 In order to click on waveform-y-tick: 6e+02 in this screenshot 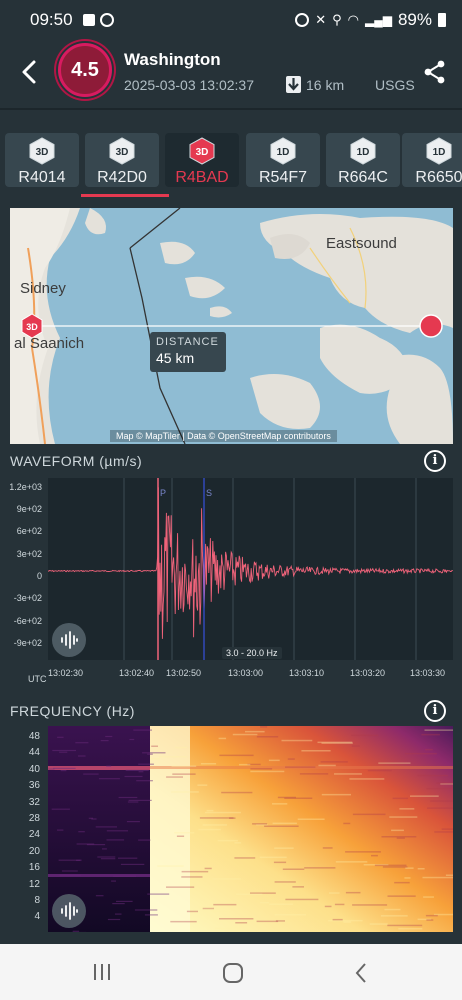, I will do `click(29, 531)`.